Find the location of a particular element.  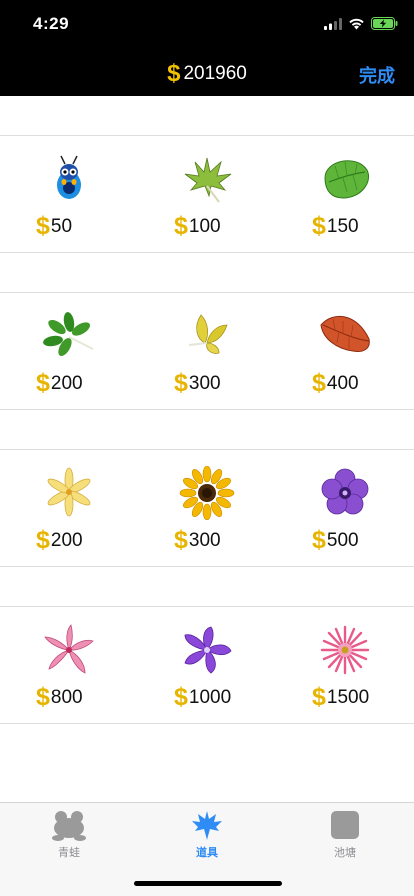

purple-flower-icon is located at coordinates (345, 491).